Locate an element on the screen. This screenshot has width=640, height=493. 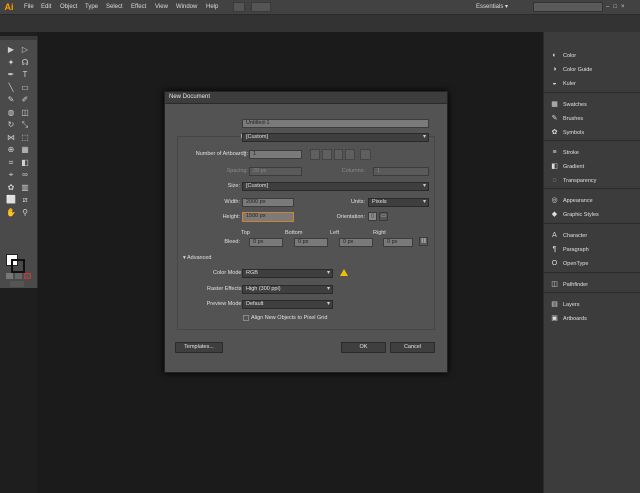
grid-by-column-icon is located at coordinates (326, 154).